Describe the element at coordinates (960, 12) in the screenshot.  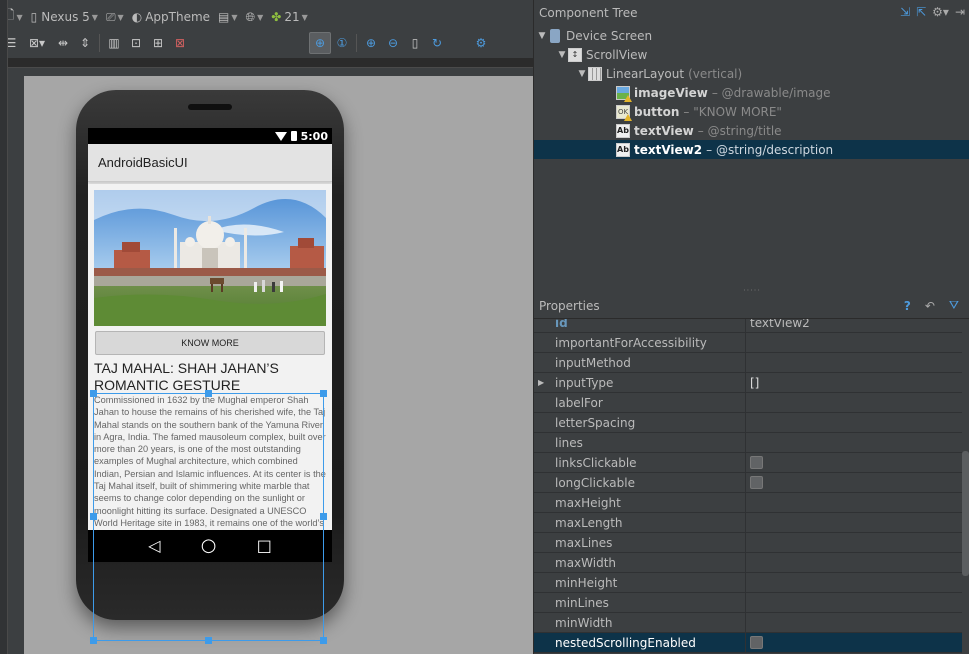
I see `hide-panel-icon: ⇥` at that location.